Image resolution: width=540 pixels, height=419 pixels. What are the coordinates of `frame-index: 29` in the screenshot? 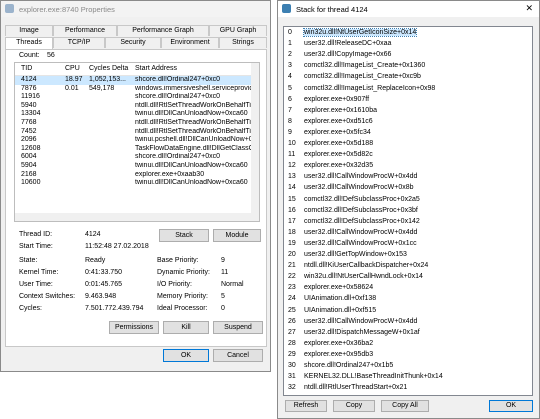 It's located at (292, 354).